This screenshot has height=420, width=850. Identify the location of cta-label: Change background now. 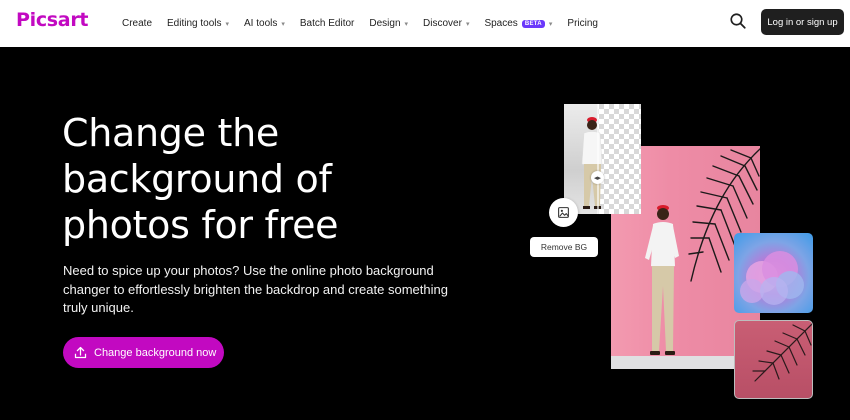
(155, 352).